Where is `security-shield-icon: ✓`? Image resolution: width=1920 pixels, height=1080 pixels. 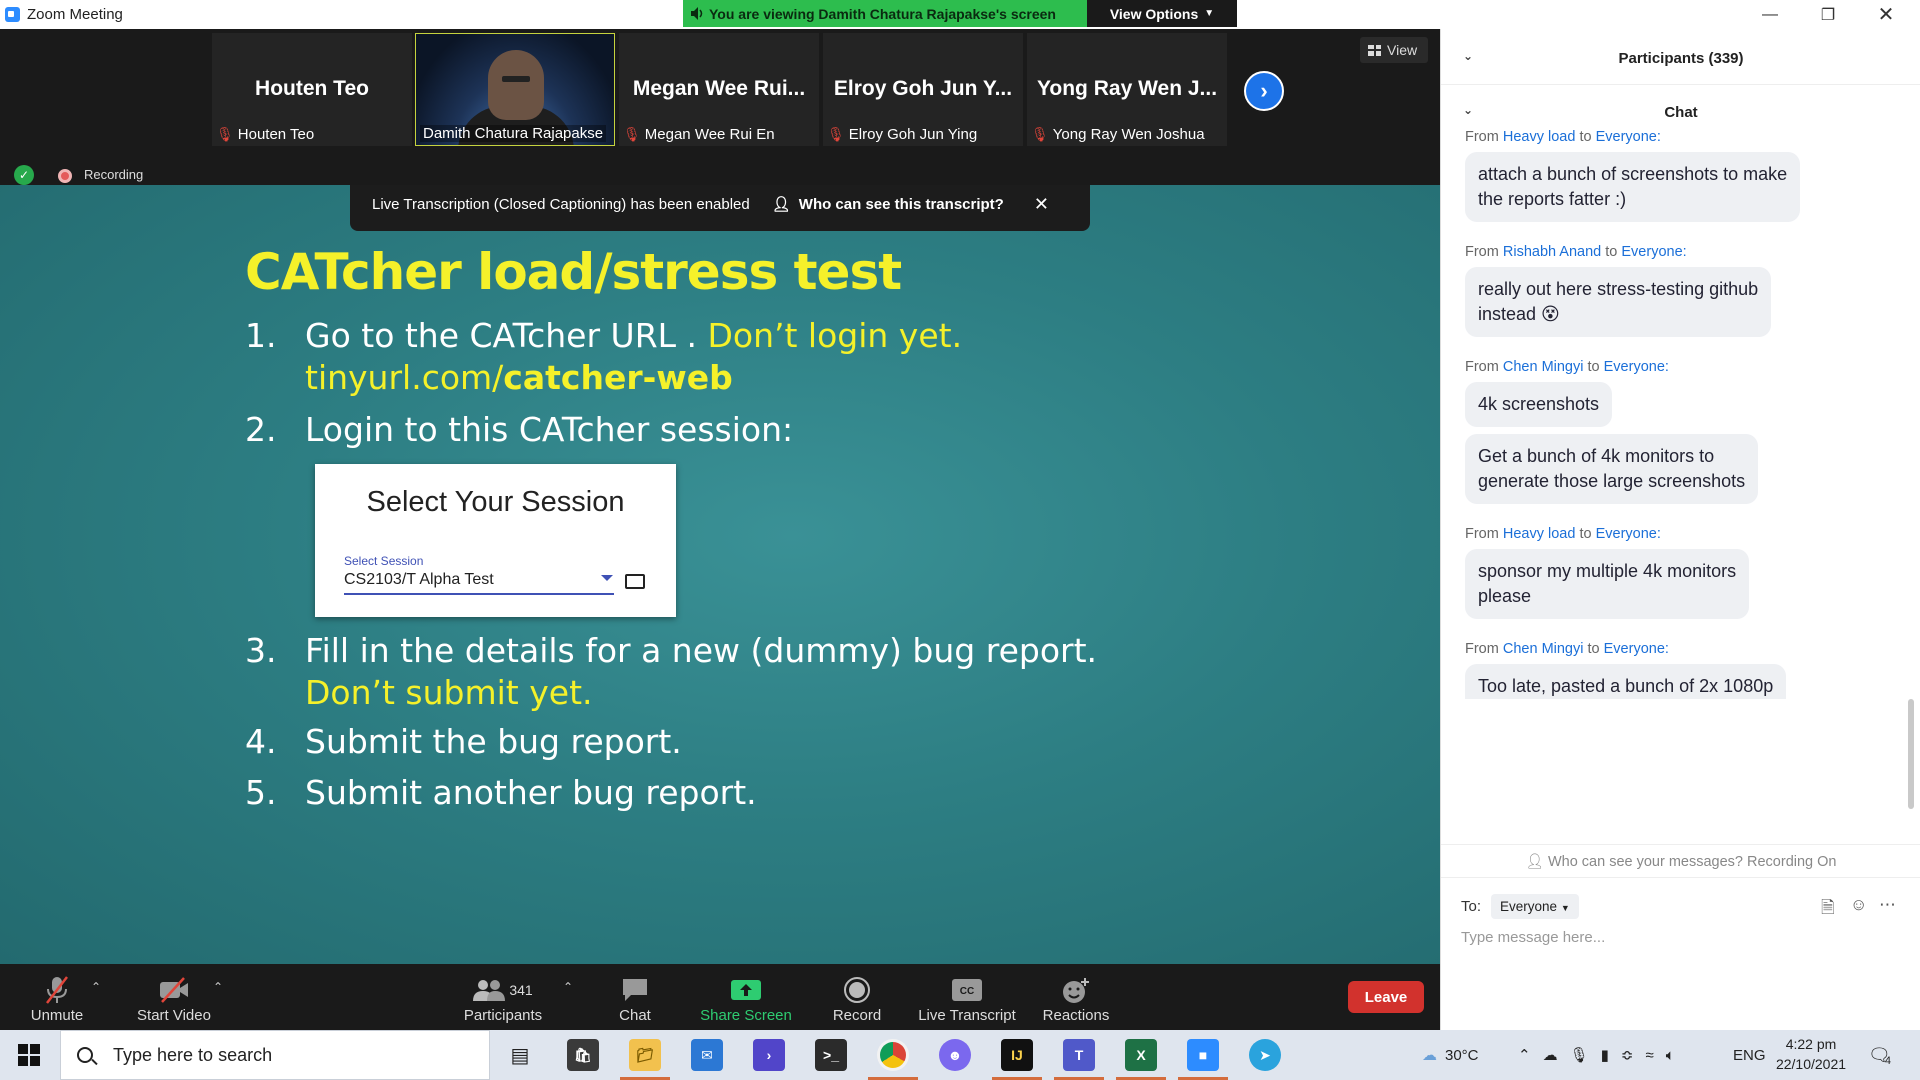
security-shield-icon: ✓ is located at coordinates (24, 175).